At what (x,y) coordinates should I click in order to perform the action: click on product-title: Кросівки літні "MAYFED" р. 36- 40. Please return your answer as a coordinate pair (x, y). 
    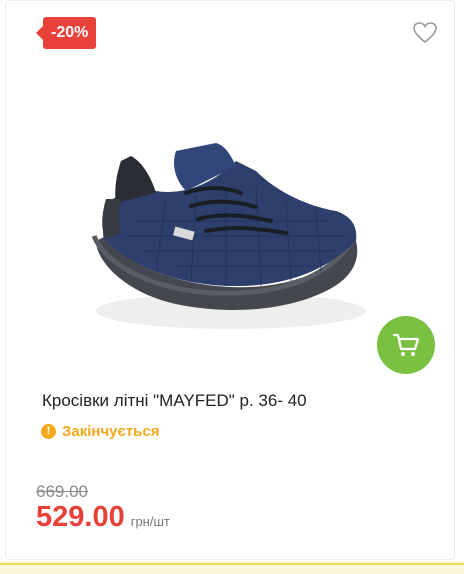
    Looking at the image, I should click on (242, 401).